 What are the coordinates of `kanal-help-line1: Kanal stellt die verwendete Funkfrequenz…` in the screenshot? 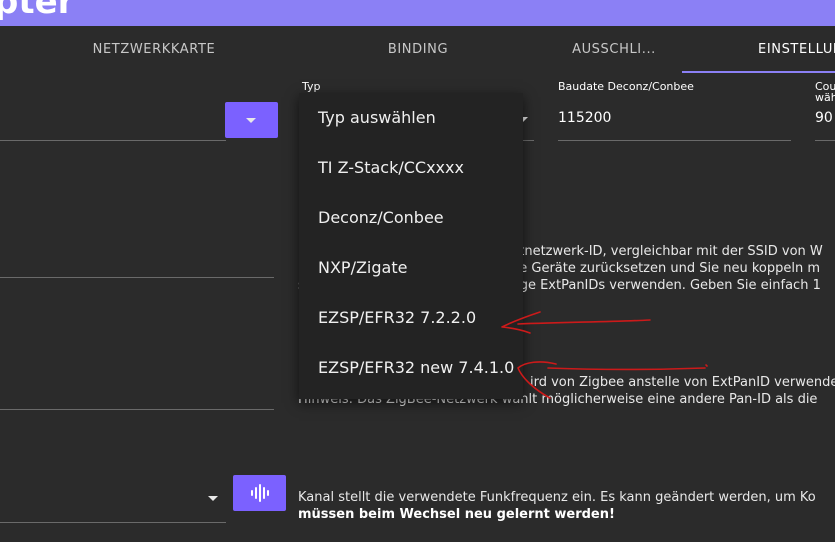 It's located at (557, 497).